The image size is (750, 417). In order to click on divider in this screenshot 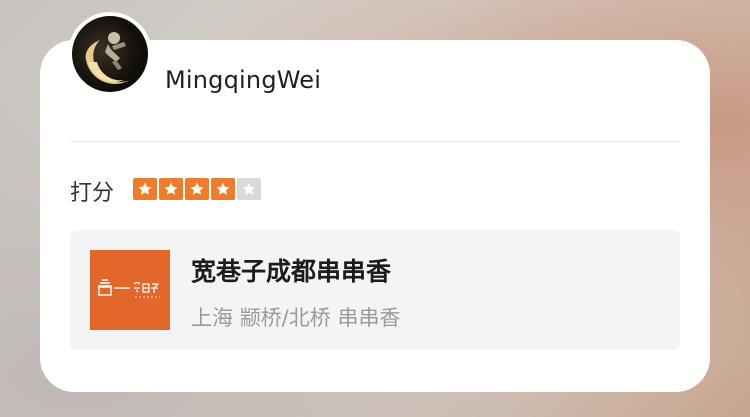, I will do `click(375, 141)`.